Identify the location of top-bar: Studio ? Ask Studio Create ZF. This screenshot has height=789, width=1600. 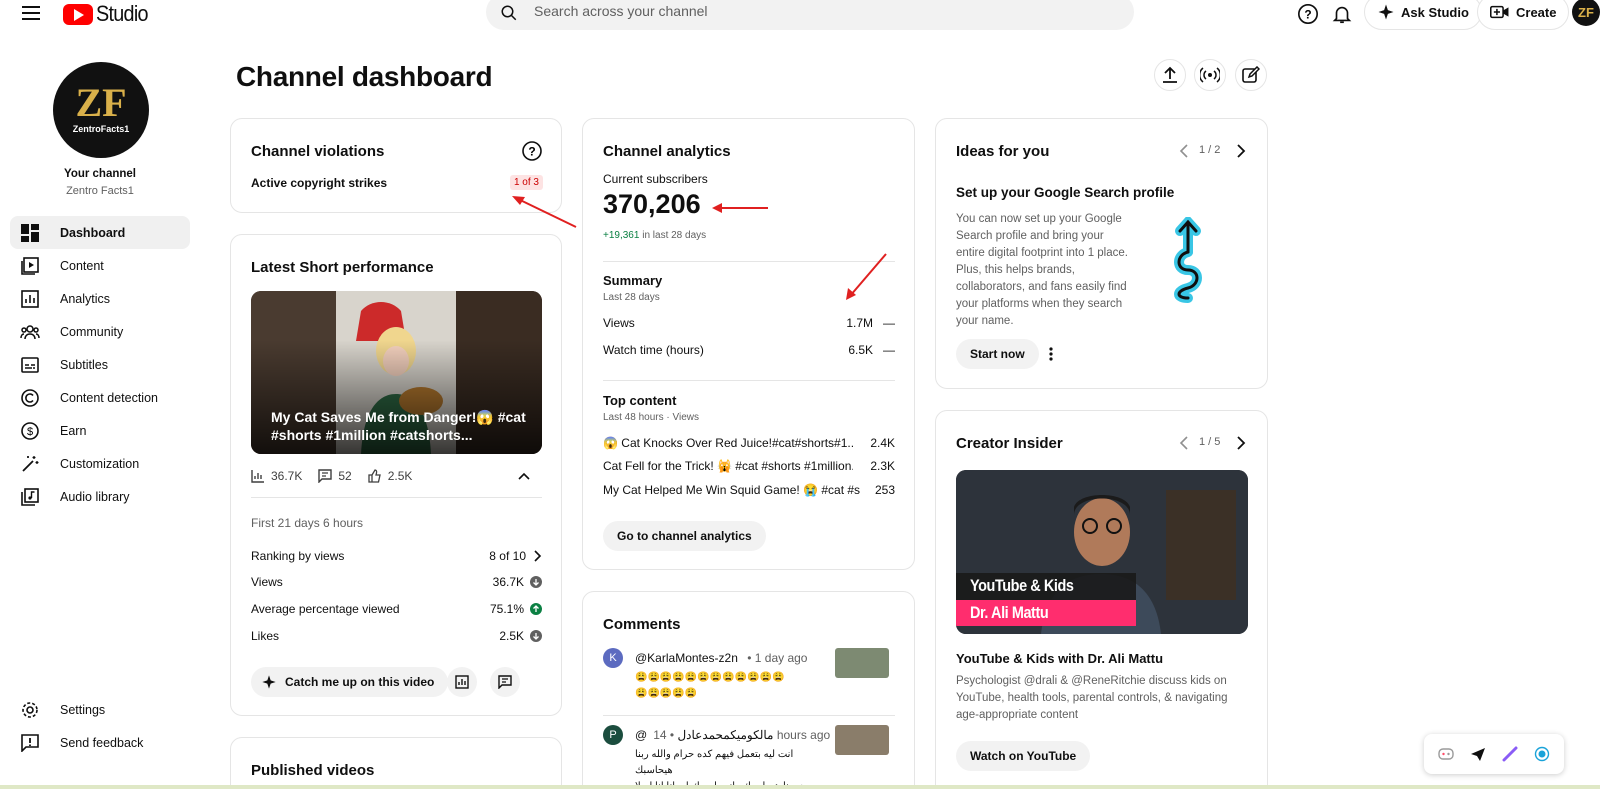
(800, 15).